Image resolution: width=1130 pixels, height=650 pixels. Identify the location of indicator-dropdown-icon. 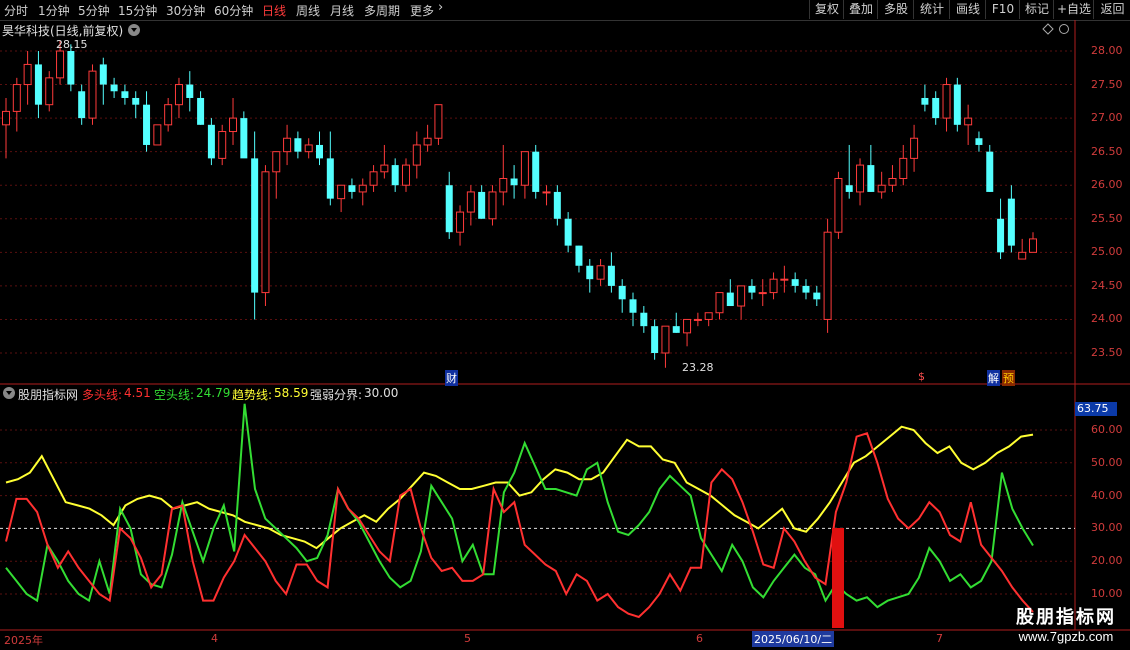
(9, 393).